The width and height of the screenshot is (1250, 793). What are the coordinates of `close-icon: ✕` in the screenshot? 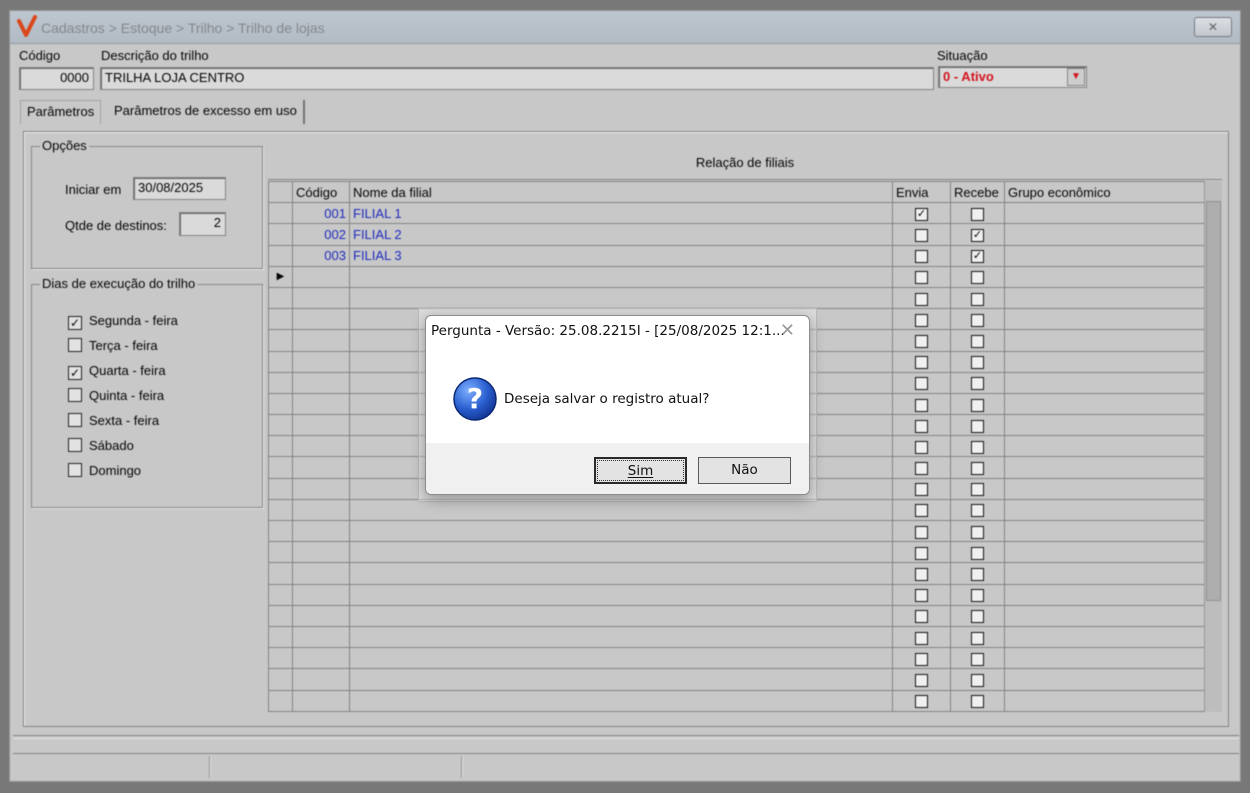 It's located at (787, 330).